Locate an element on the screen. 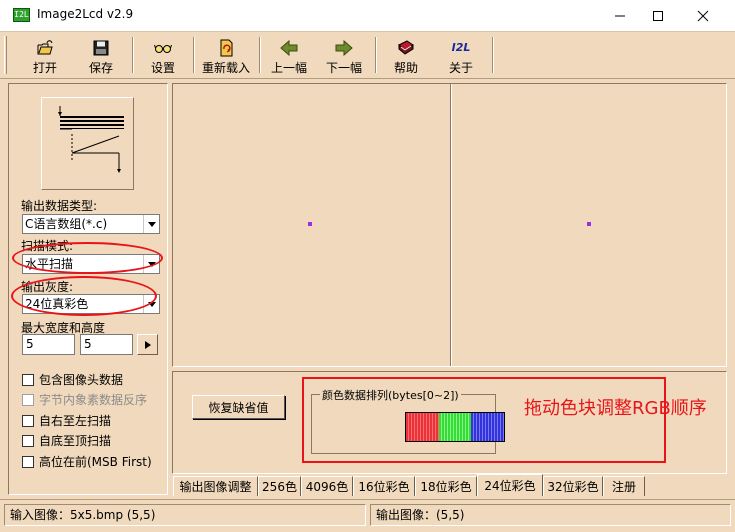  close-button is located at coordinates (703, 15).